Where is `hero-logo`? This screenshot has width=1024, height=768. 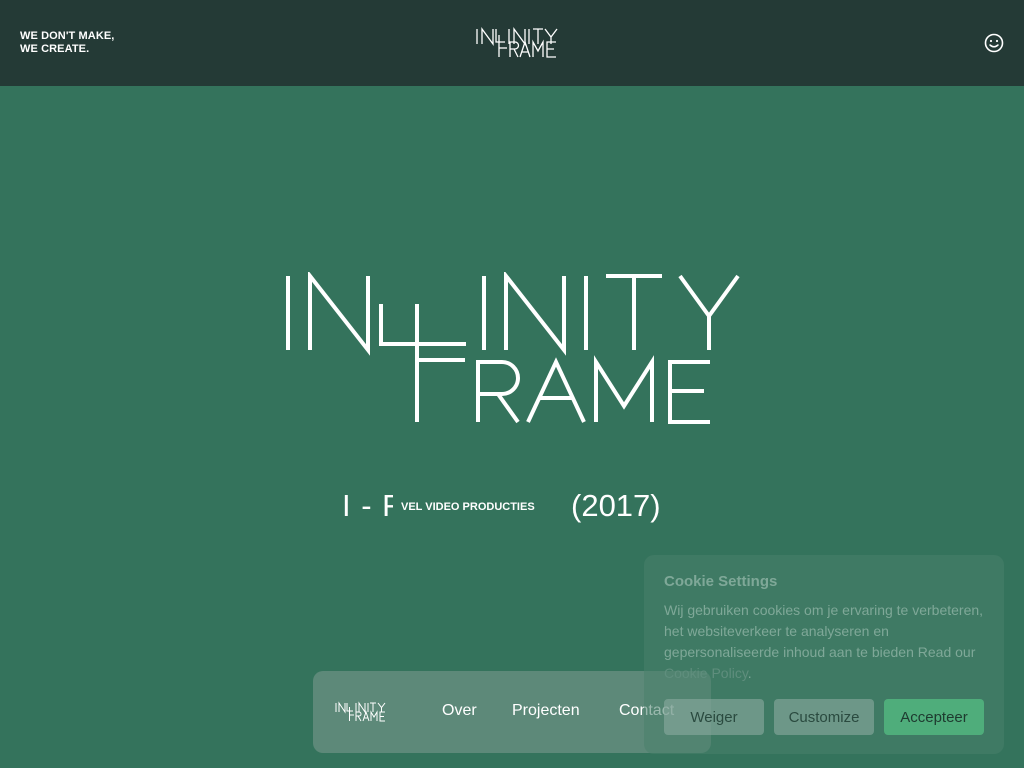 hero-logo is located at coordinates (513, 348).